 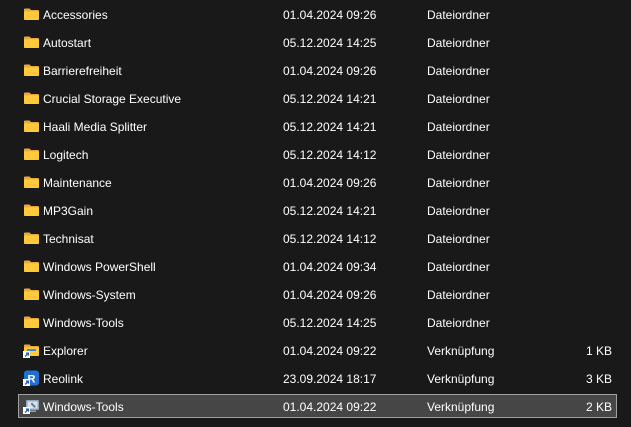 I want to click on file-row: Autostart 05.12.2024 14:25 Dateiordner, so click(x=317, y=42).